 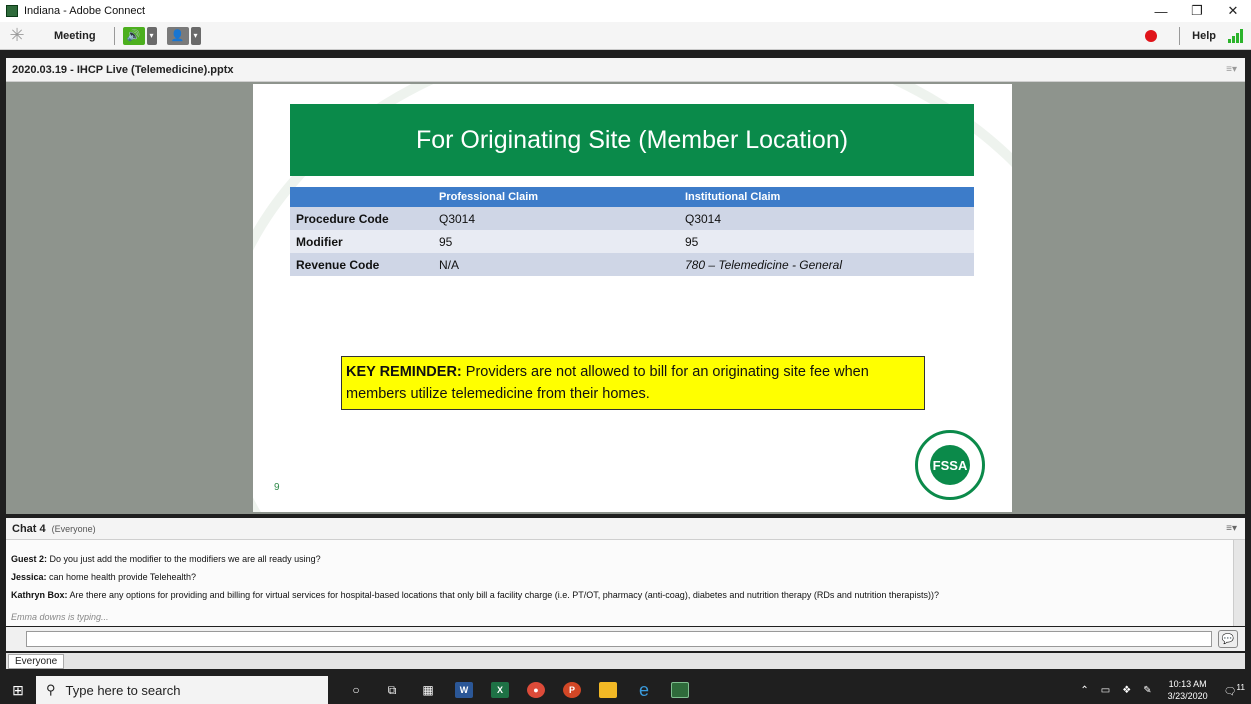 I want to click on action-center-icon: 🗨11, so click(x=1234, y=689).